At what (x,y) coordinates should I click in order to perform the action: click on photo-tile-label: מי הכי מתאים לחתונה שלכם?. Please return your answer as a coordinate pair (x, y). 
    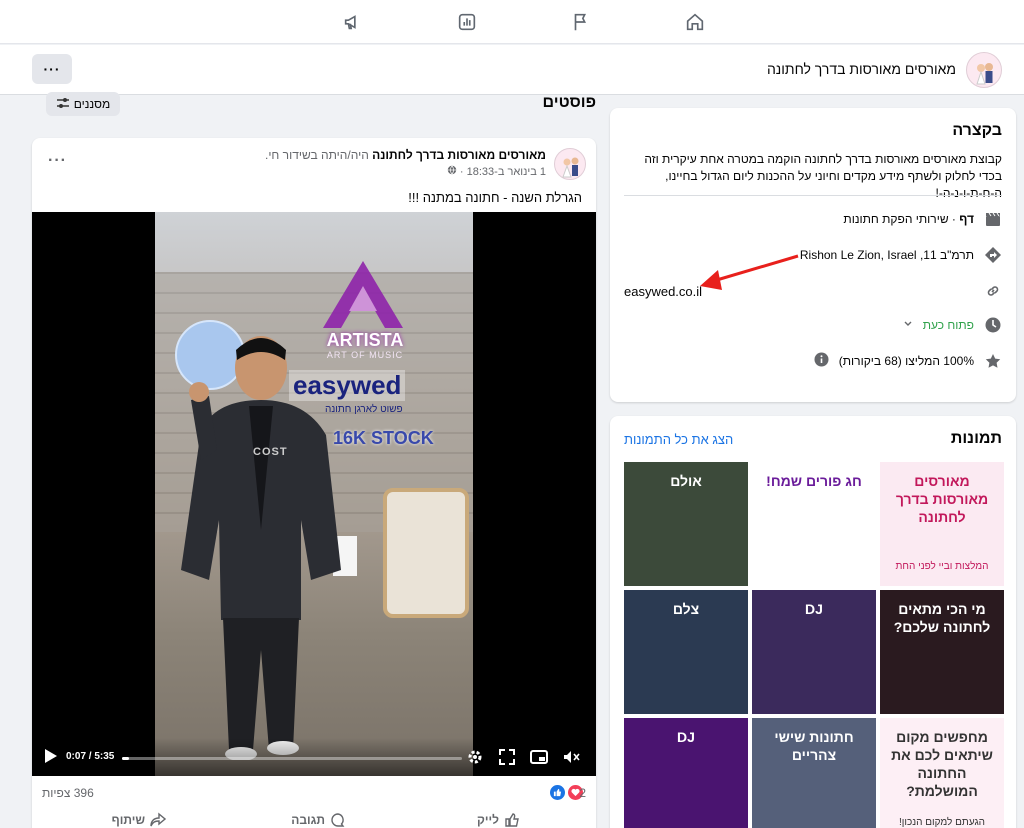
    Looking at the image, I should click on (942, 618).